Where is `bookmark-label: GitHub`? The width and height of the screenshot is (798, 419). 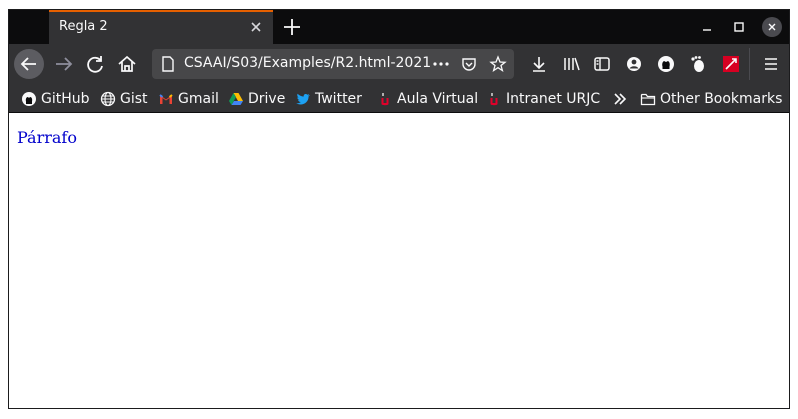
bookmark-label: GitHub is located at coordinates (65, 99).